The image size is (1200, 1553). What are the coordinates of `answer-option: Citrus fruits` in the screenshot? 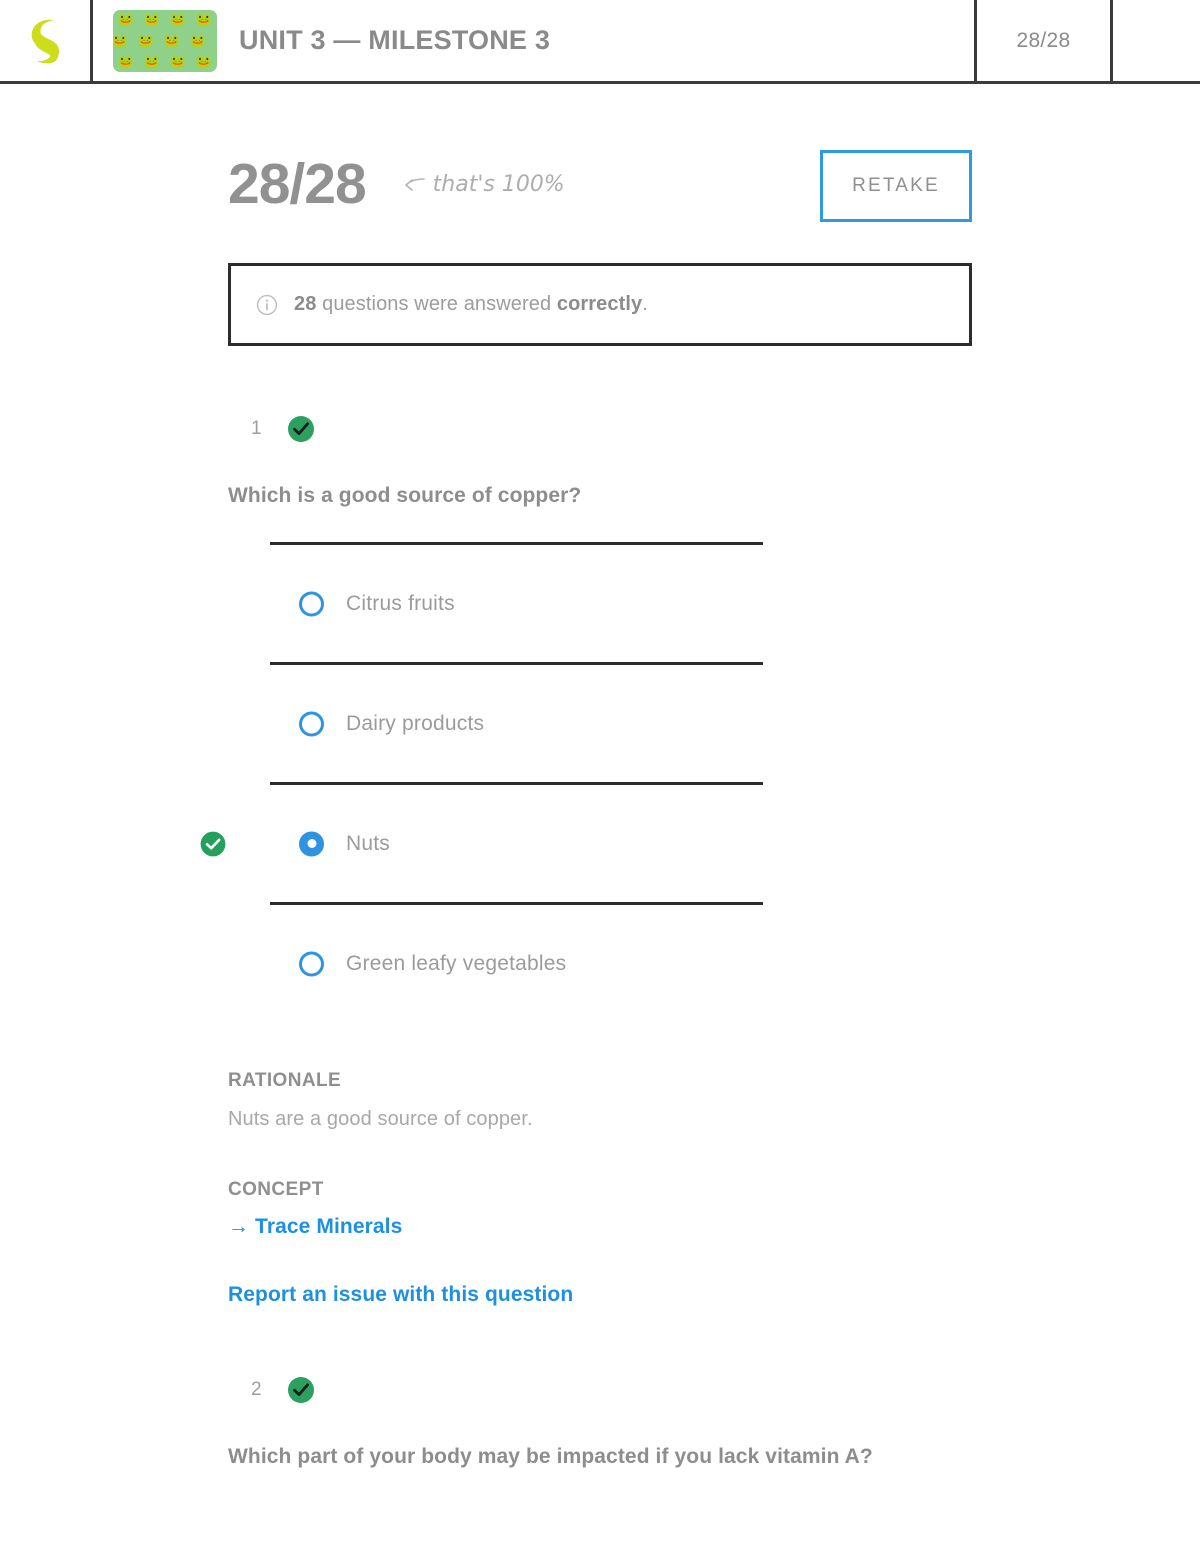 It's located at (516, 602).